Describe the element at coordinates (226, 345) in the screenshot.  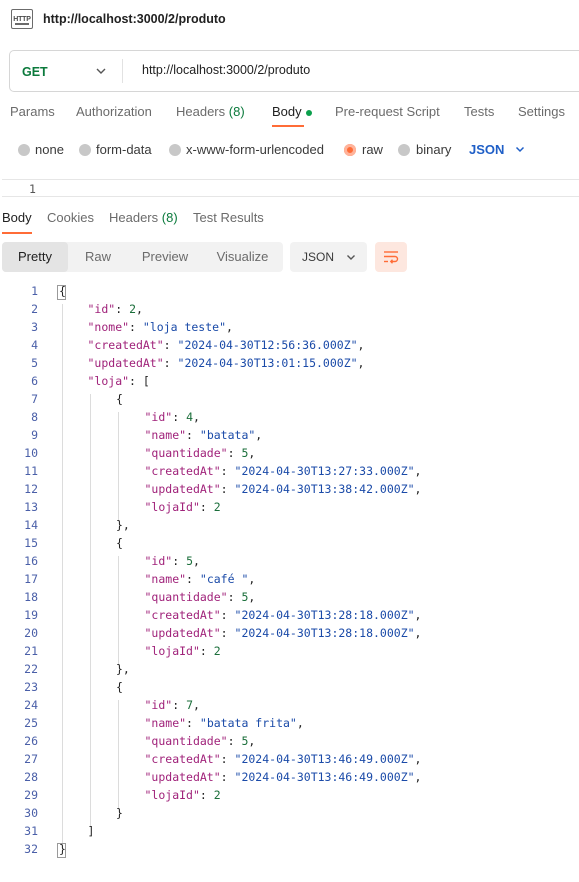
I see `code-text: "createdAt": "2024-04-30T12:56:36.000Z",` at that location.